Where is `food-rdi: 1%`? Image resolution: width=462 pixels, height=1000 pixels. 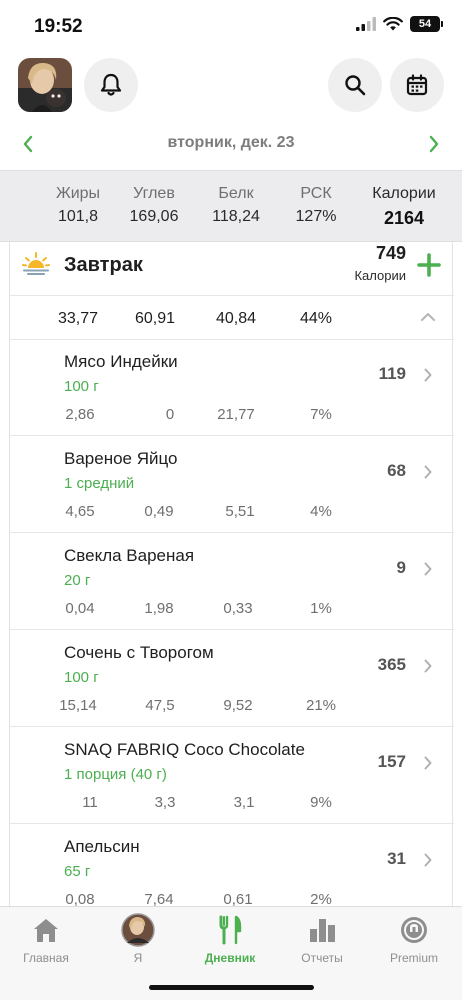
food-rdi: 1% is located at coordinates (321, 608).